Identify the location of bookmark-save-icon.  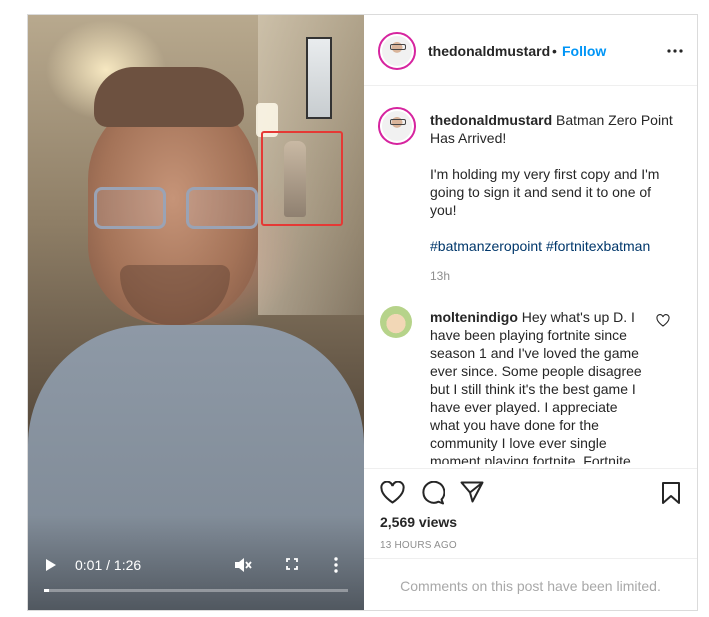
(671, 493).